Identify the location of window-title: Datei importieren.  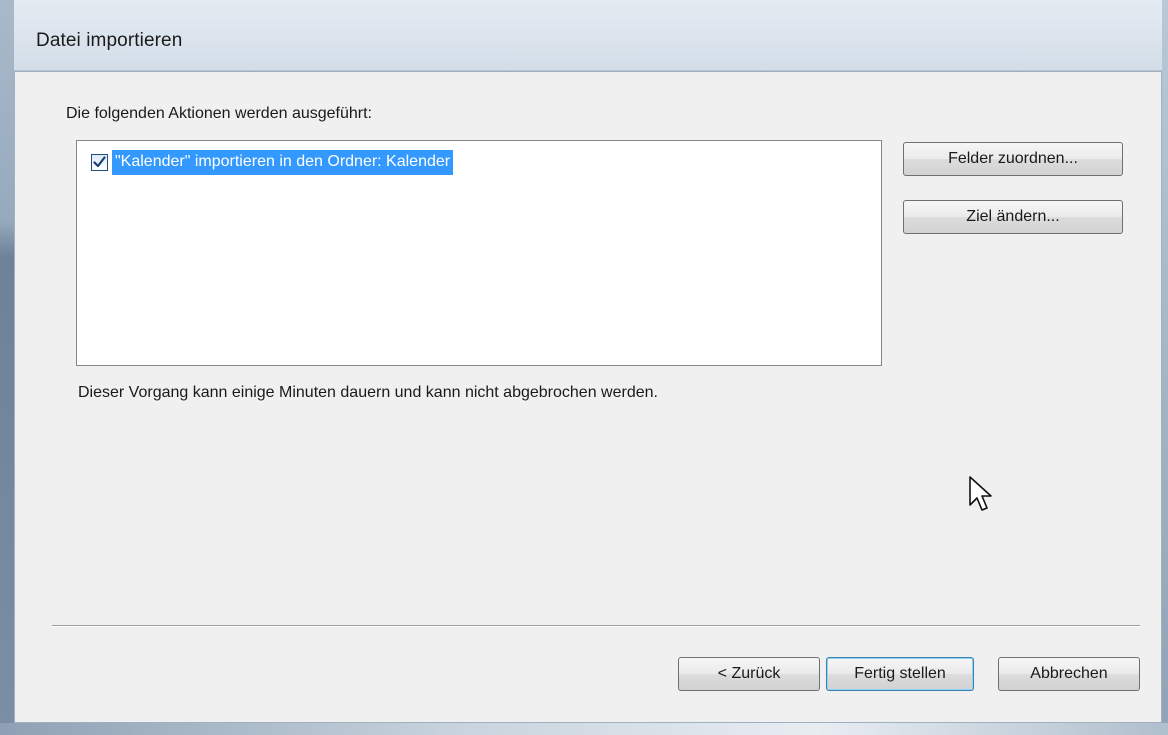
(109, 40).